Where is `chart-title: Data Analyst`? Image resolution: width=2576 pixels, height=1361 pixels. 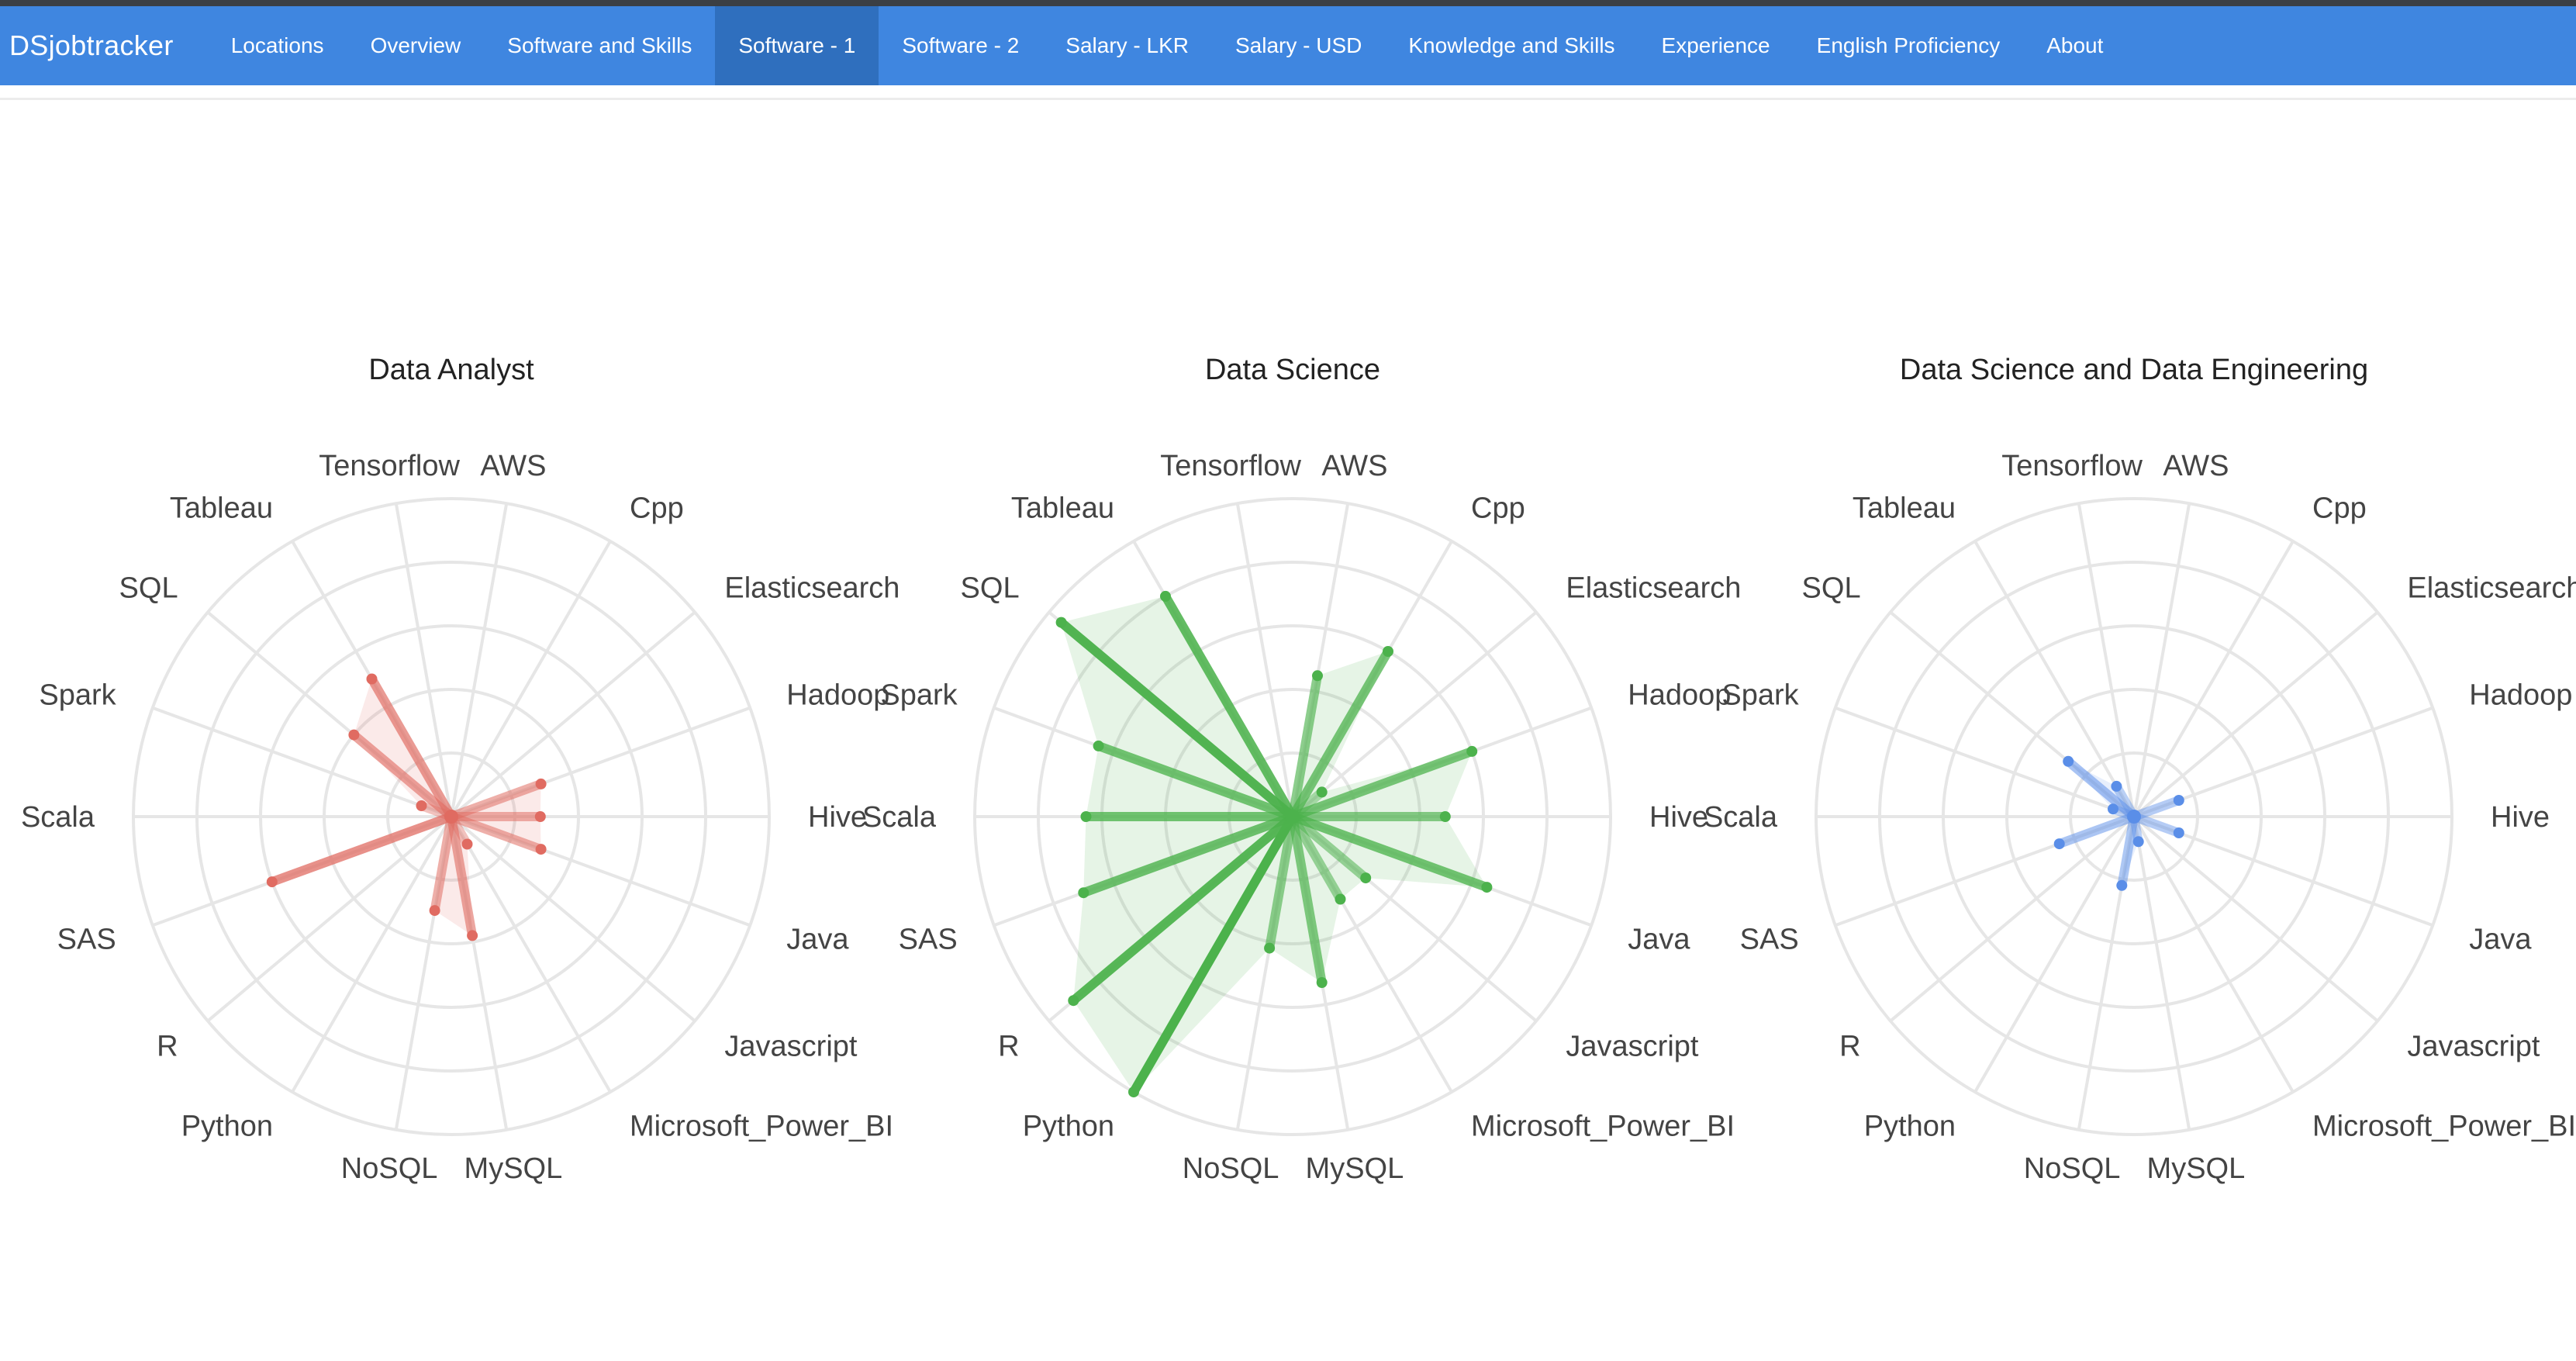 chart-title: Data Analyst is located at coordinates (451, 370).